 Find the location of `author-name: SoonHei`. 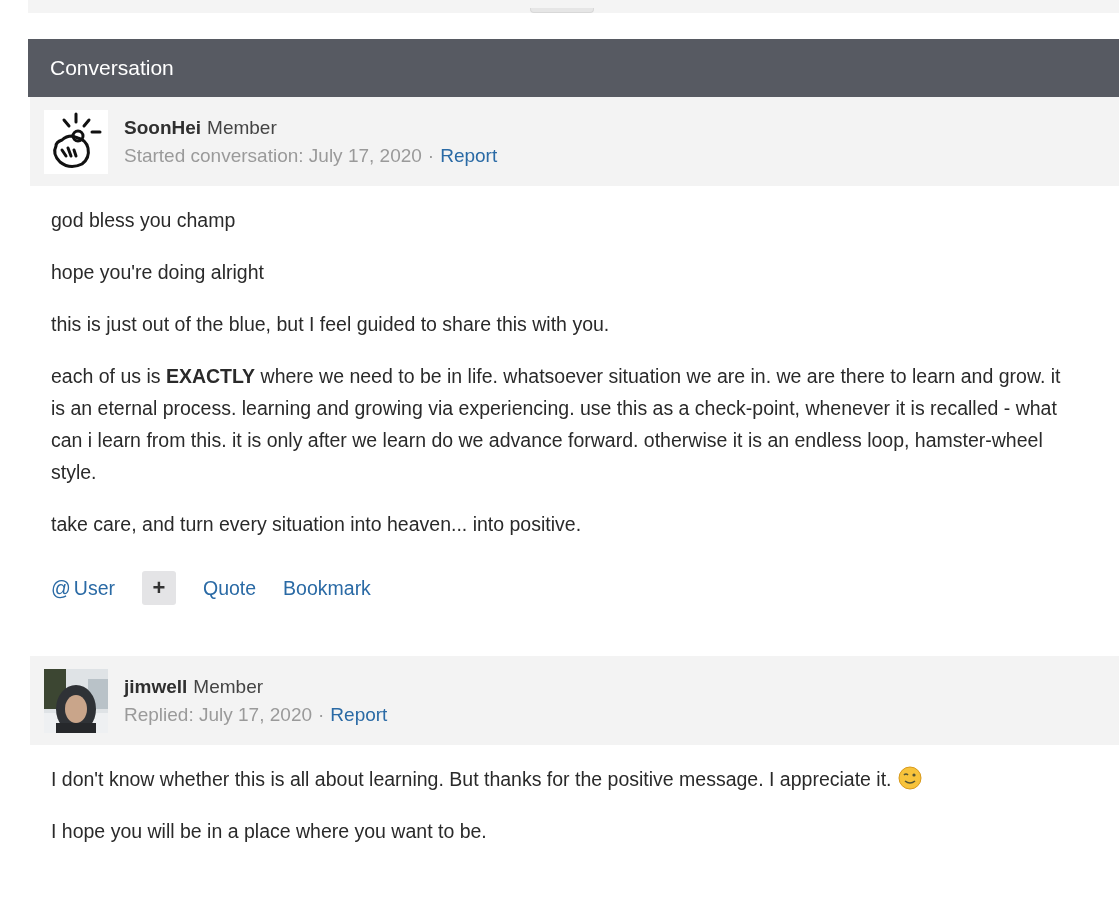

author-name: SoonHei is located at coordinates (163, 127).